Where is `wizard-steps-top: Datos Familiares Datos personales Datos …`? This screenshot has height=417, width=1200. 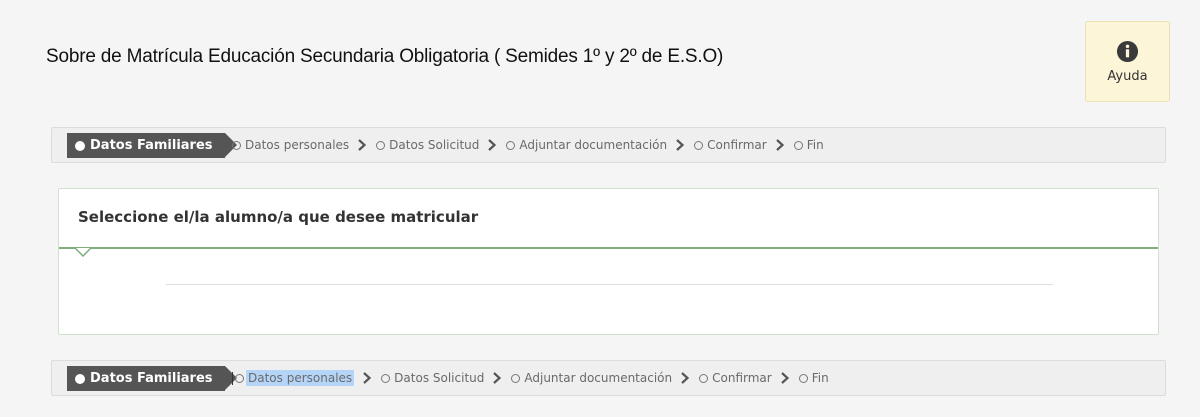
wizard-steps-top: Datos Familiares Datos personales Datos … is located at coordinates (608, 145).